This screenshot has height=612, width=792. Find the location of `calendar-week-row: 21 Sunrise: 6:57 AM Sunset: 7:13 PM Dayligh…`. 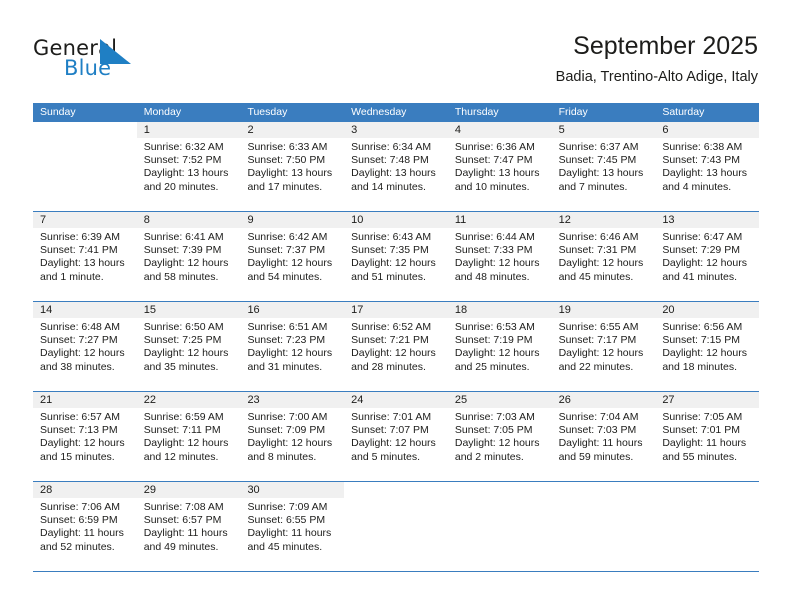

calendar-week-row: 21 Sunrise: 6:57 AM Sunset: 7:13 PM Dayligh… is located at coordinates (396, 436).